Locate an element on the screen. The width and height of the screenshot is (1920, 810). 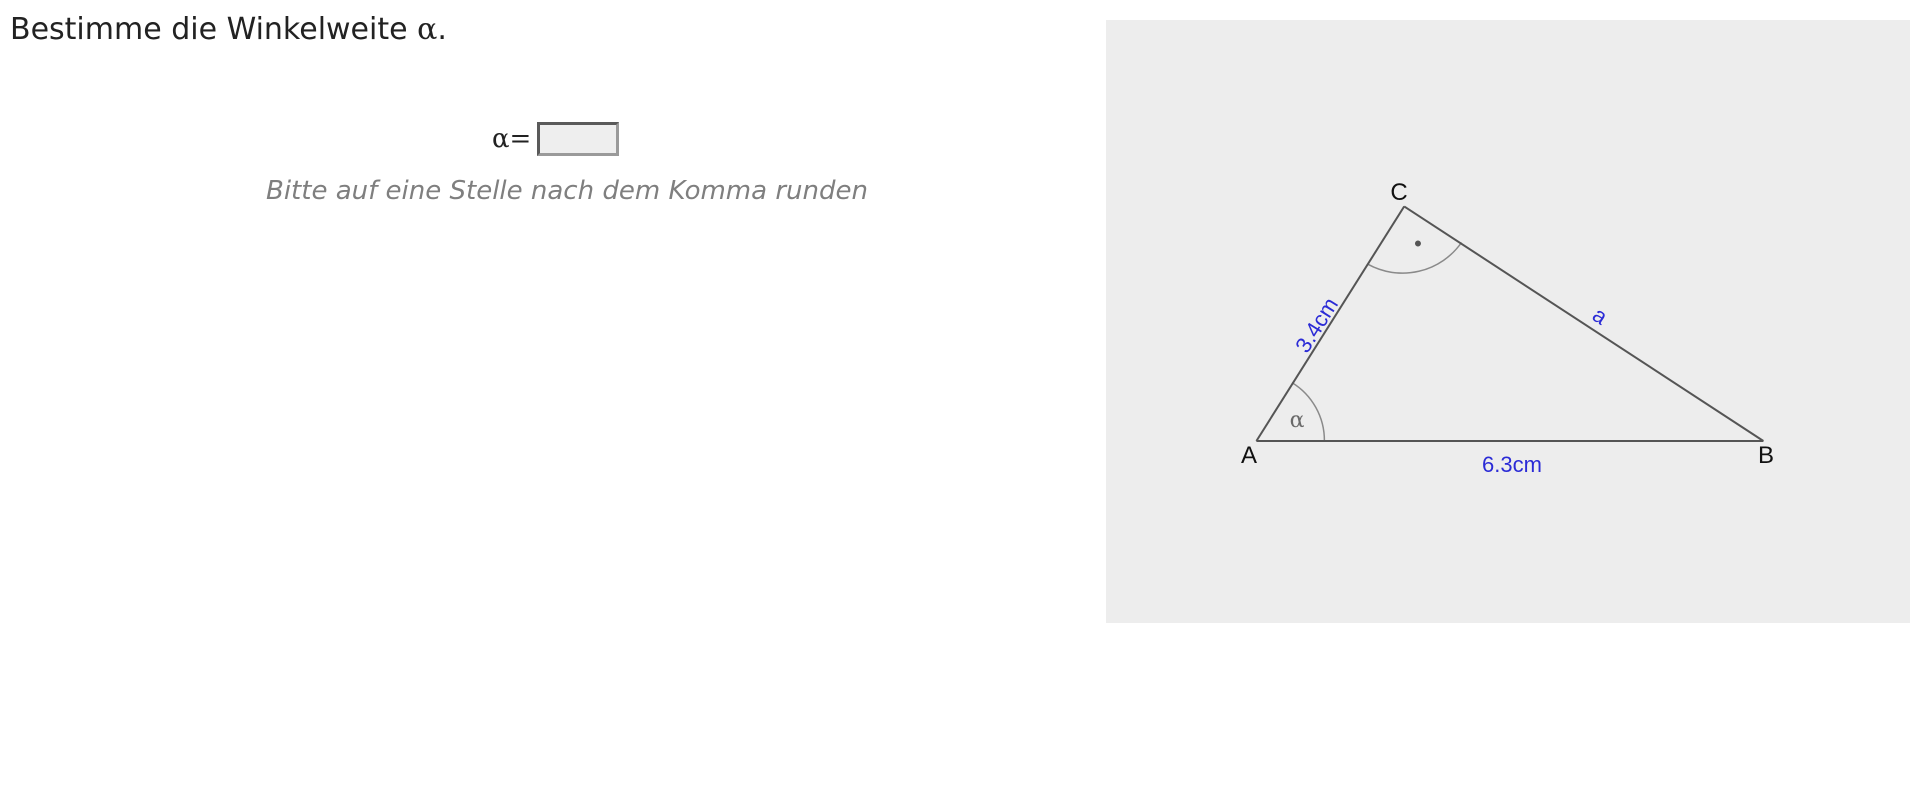
side-ab-length-label: 6.3cm is located at coordinates (1512, 464).